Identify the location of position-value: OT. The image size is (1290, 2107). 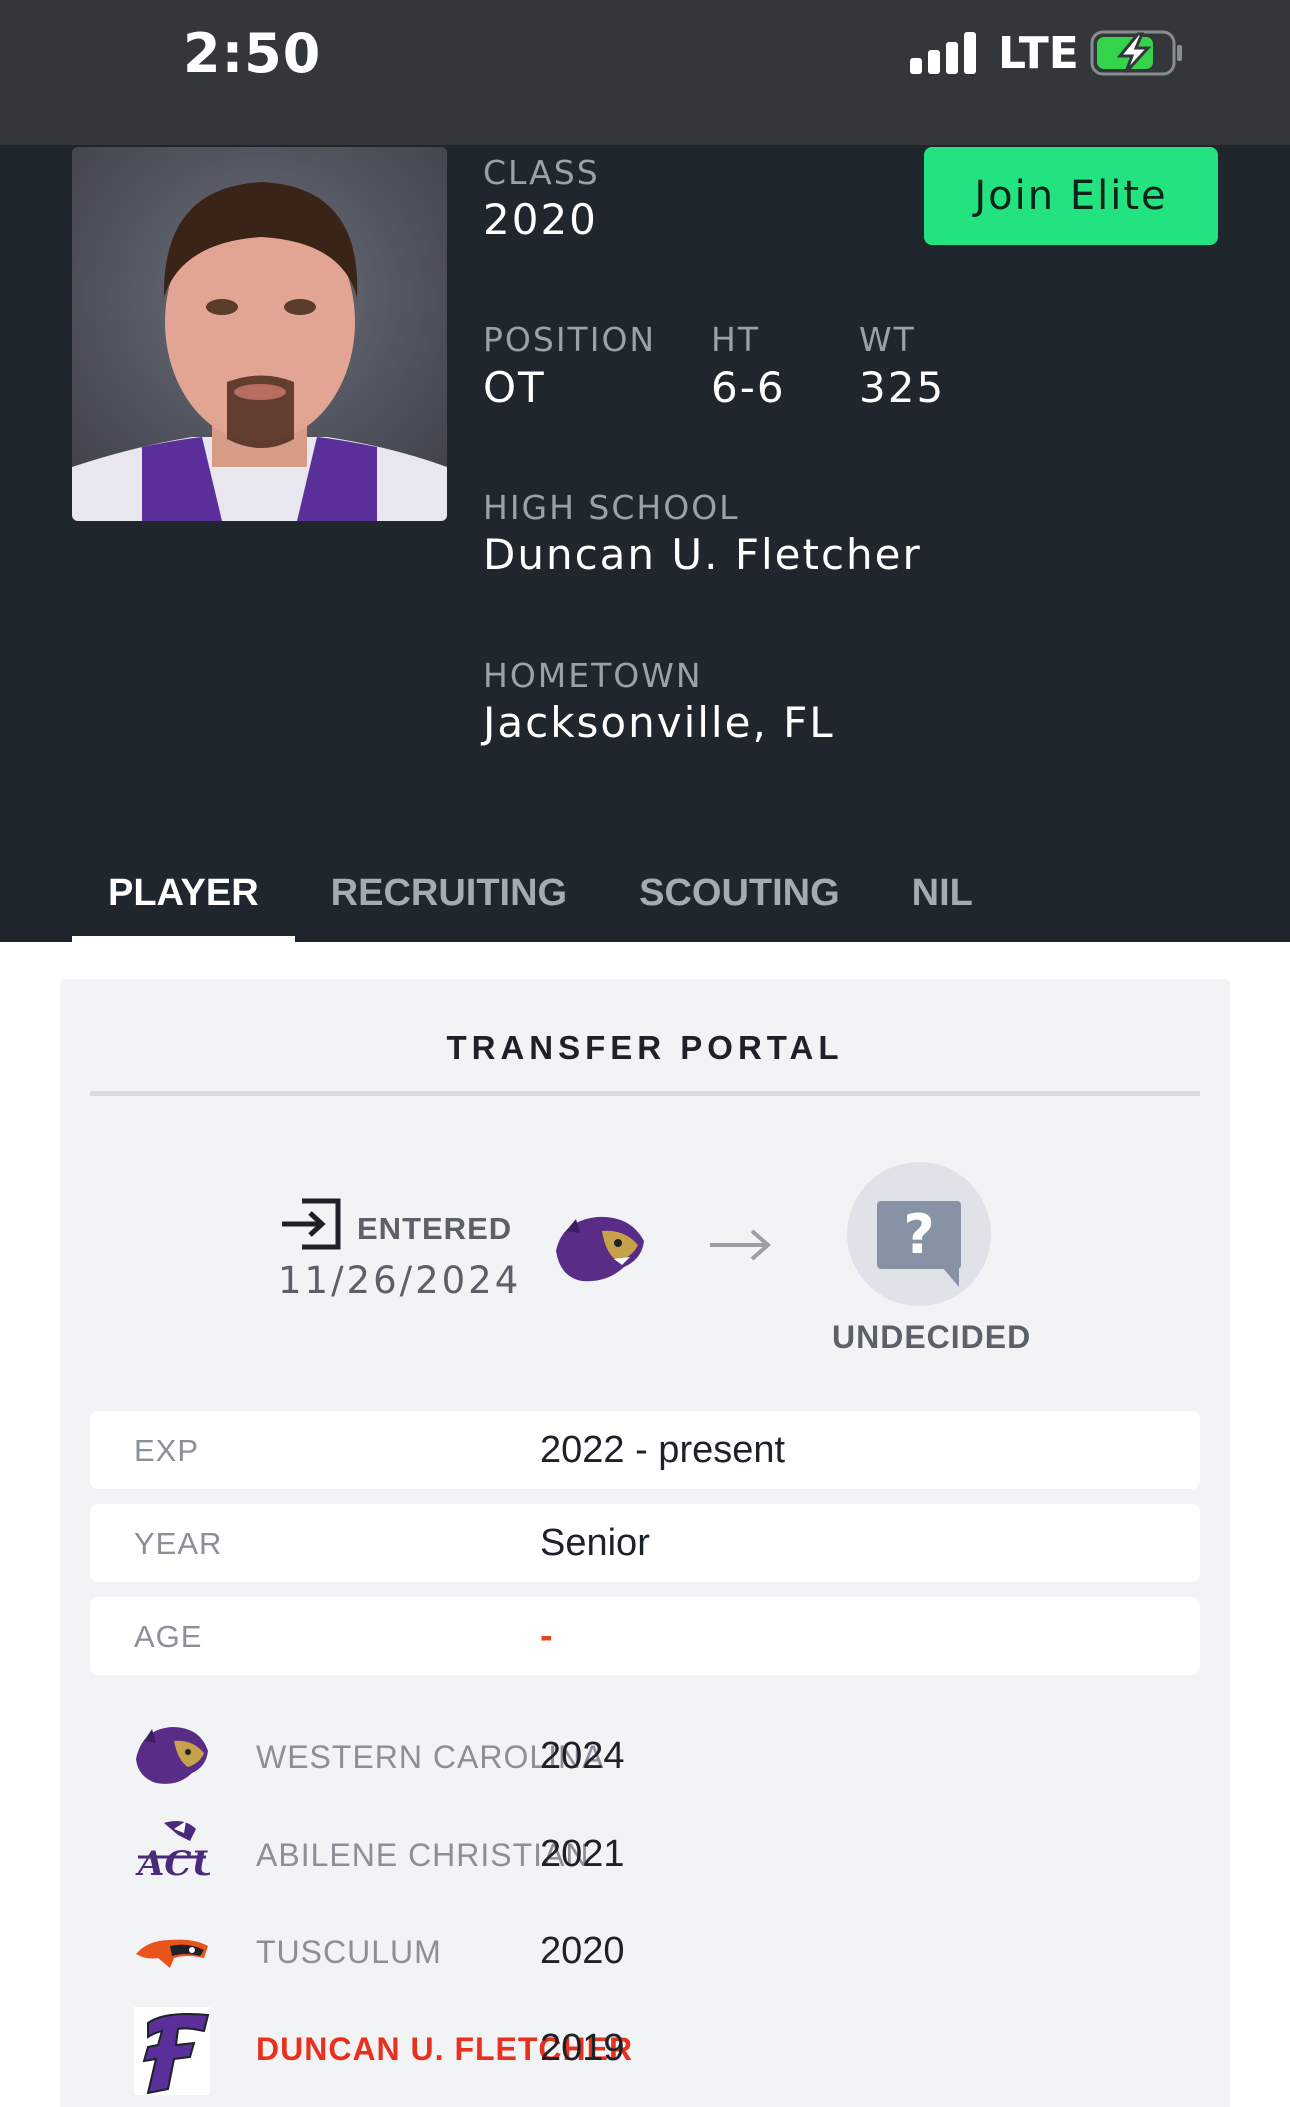
(514, 387).